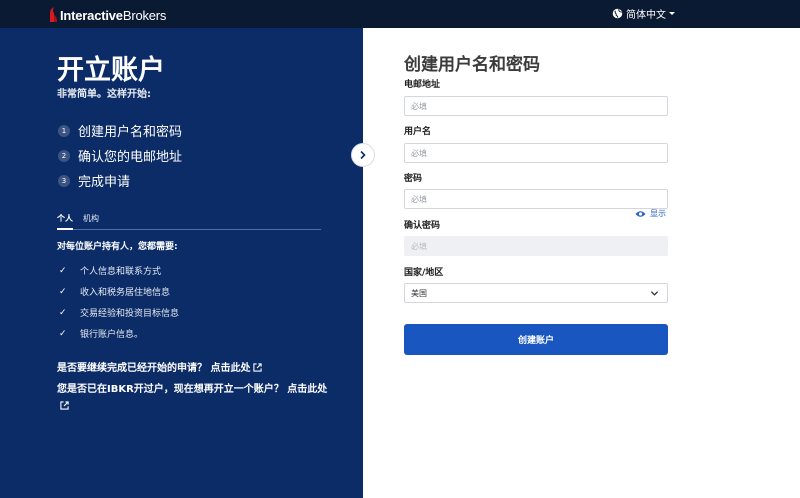 This screenshot has height=498, width=800. I want to click on requirement-item: ✓ 交易经验和投资目标信息, so click(119, 312).